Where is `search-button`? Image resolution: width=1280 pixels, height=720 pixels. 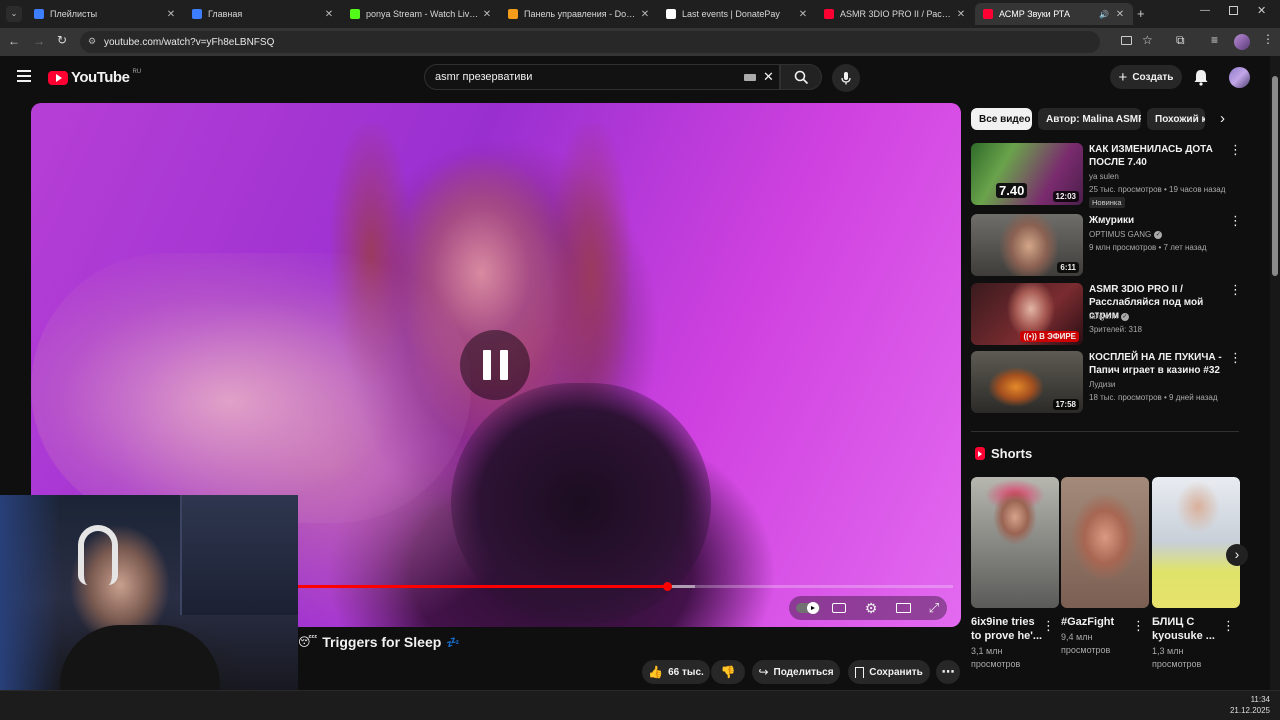 search-button is located at coordinates (801, 77).